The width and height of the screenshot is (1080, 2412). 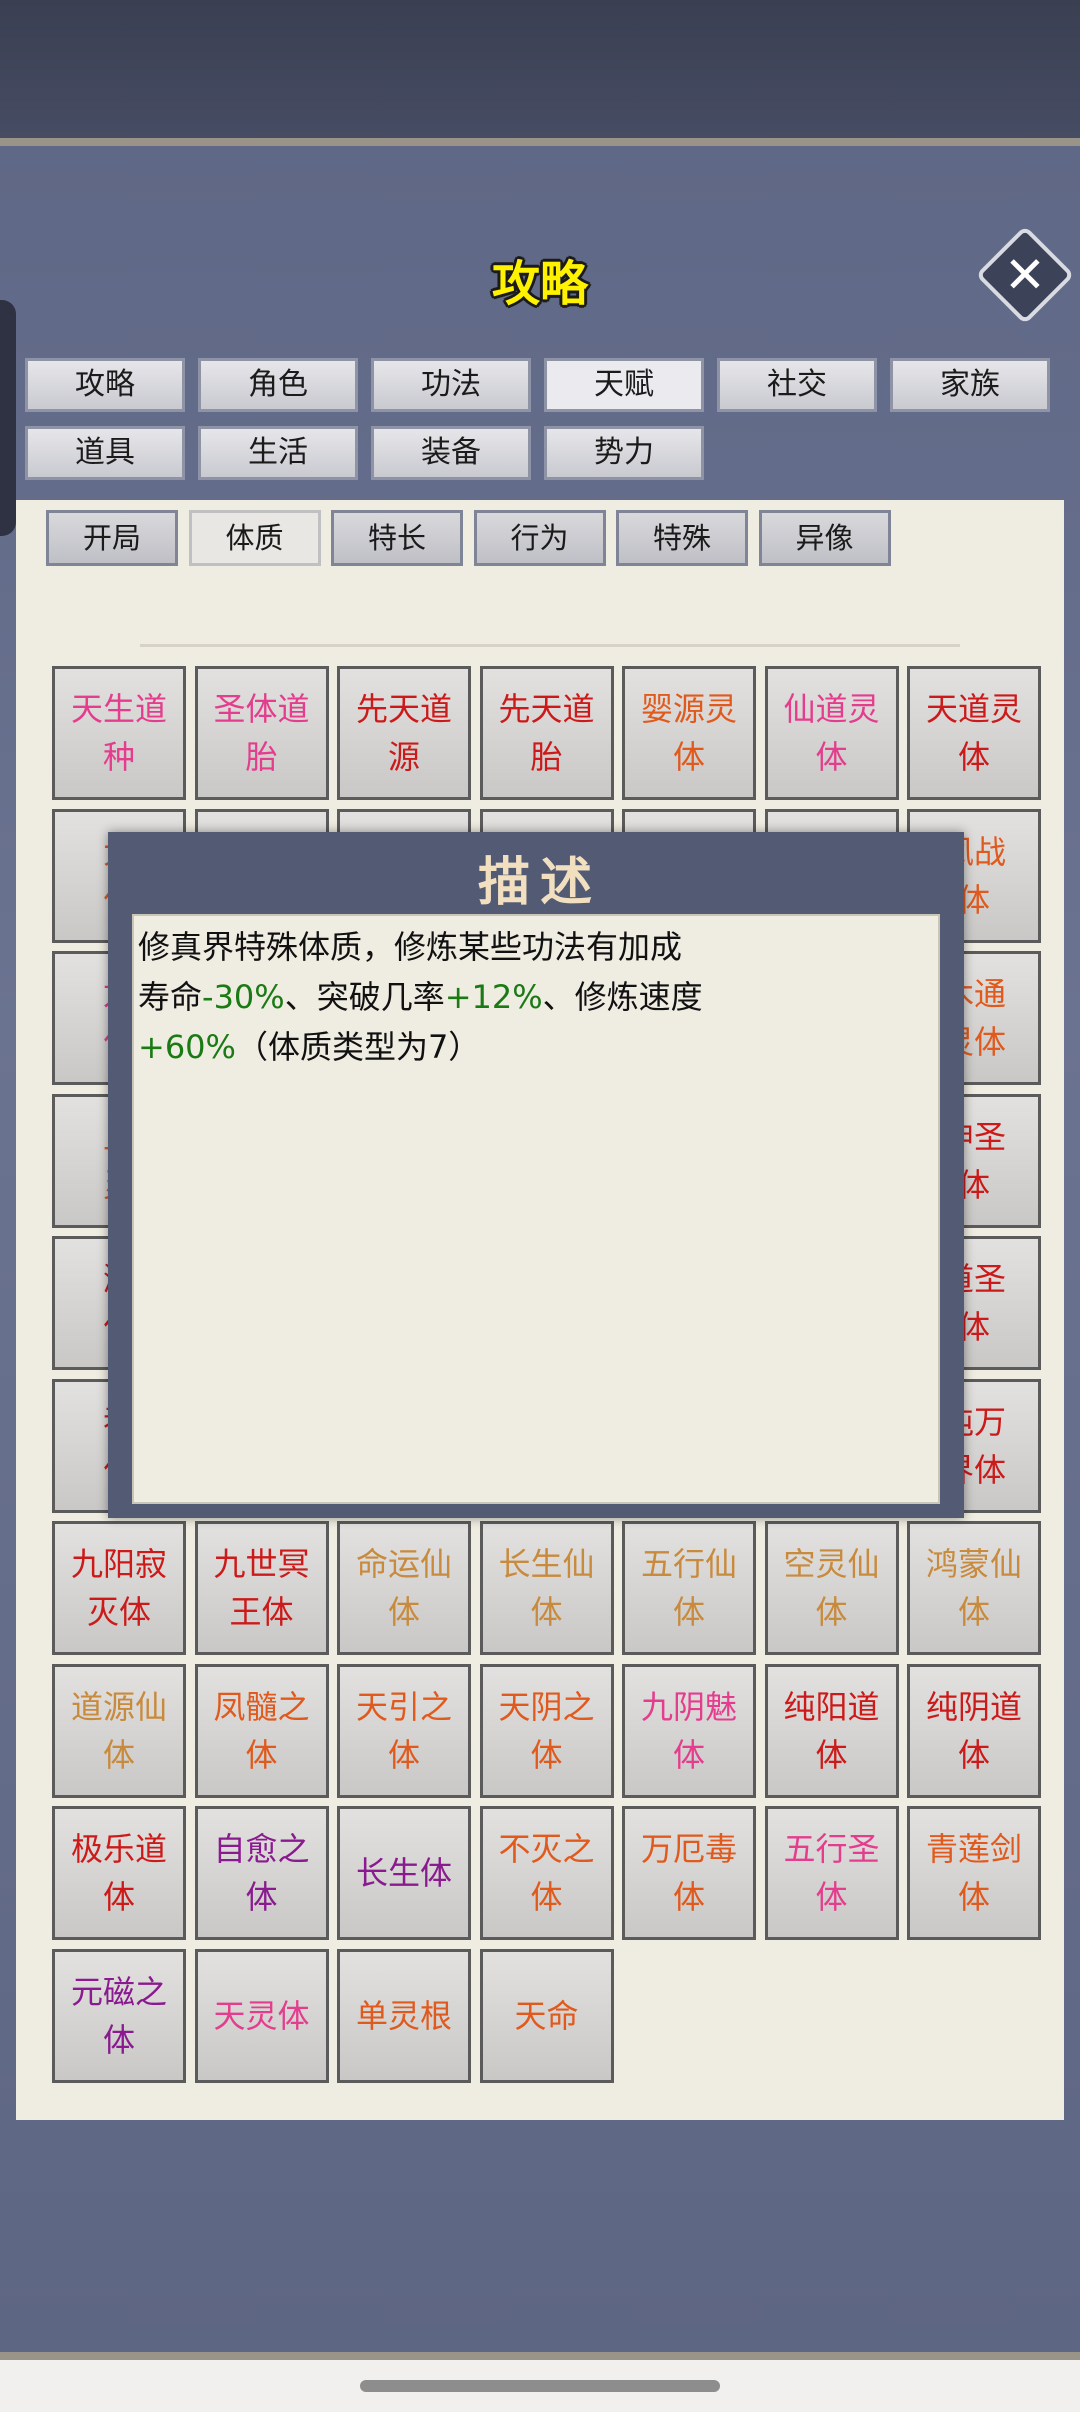 What do you see at coordinates (540, 142) in the screenshot?
I see `top-divider` at bounding box center [540, 142].